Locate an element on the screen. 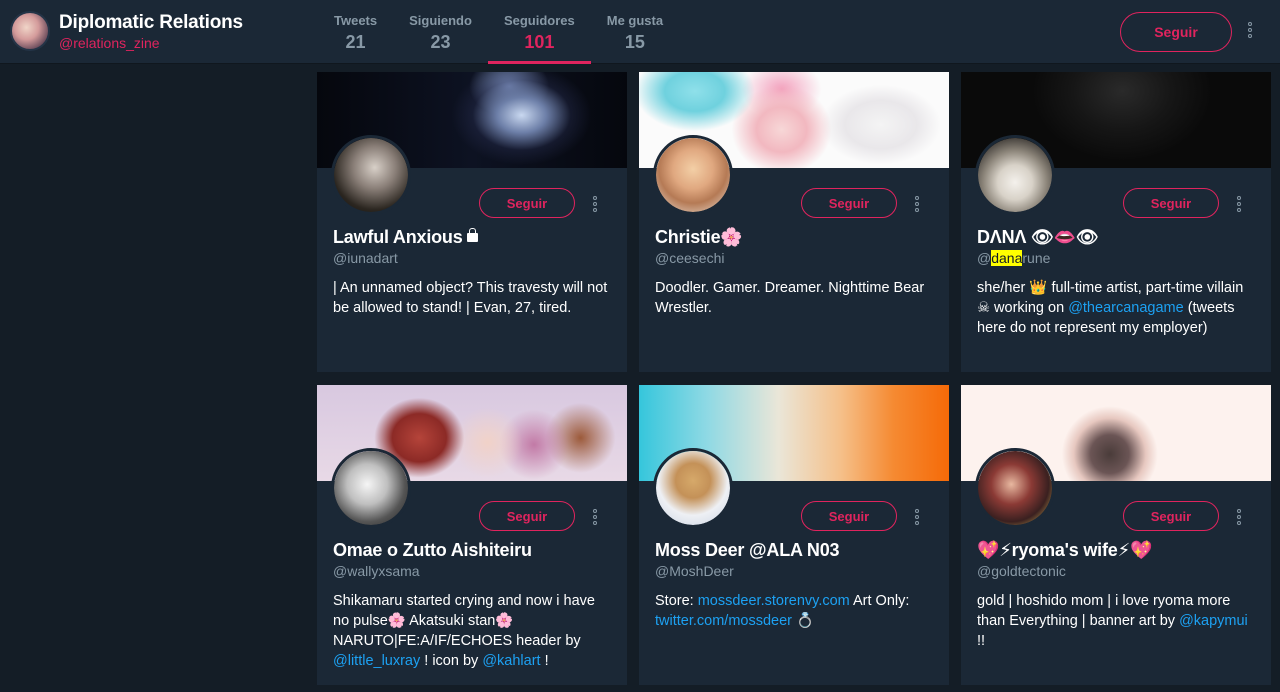 This screenshot has height=692, width=1280. bio-link: @little_luxray is located at coordinates (376, 661).